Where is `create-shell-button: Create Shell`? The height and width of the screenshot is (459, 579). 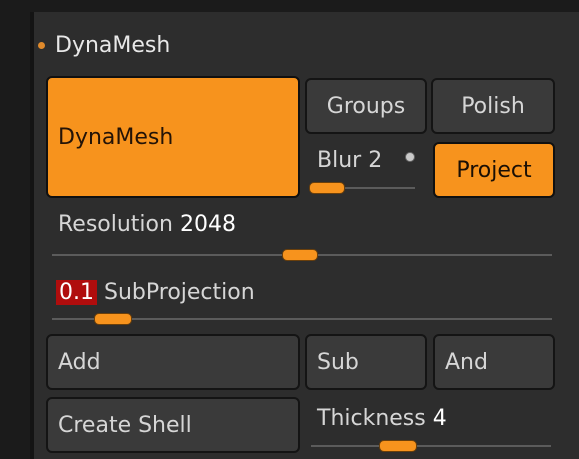
create-shell-button: Create Shell is located at coordinates (173, 425).